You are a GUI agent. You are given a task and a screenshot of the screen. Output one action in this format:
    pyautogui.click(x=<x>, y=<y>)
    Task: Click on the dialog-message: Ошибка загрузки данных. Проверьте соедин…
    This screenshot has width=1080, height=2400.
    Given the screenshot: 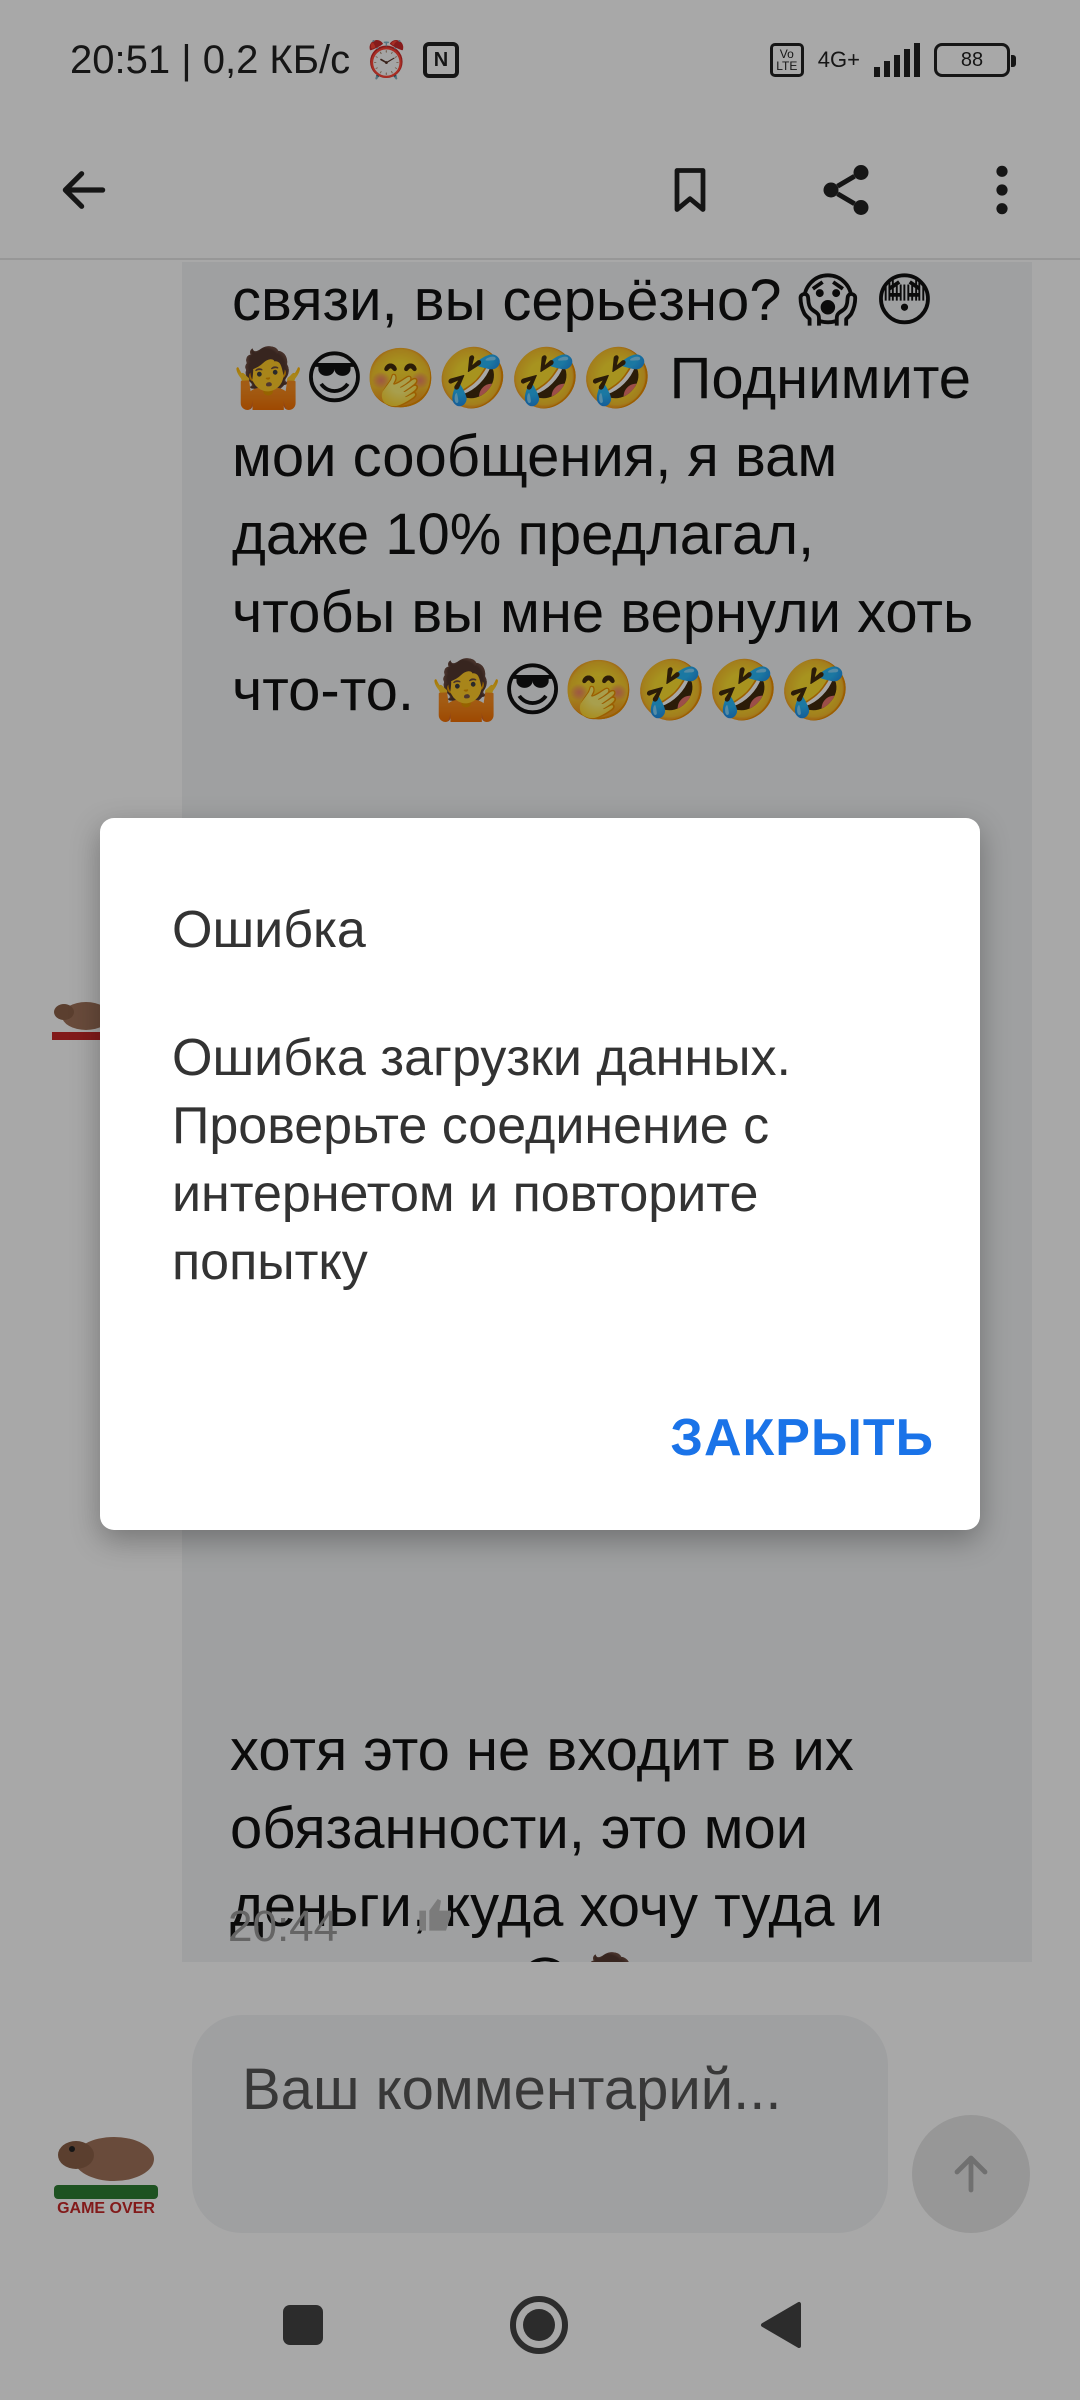 What is the action you would take?
    pyautogui.click(x=481, y=1160)
    